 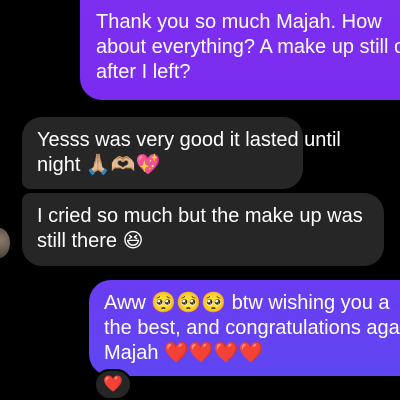 I want to click on message-line: I cried so much but the make up was, so click(x=200, y=216).